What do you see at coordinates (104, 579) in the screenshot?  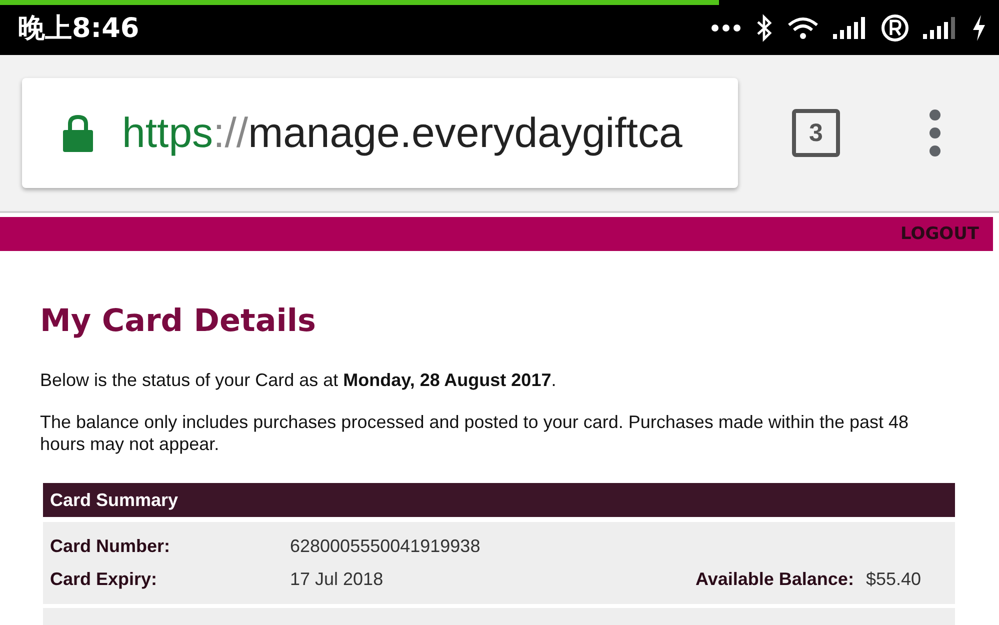 I see `field-label: Card Expiry:` at bounding box center [104, 579].